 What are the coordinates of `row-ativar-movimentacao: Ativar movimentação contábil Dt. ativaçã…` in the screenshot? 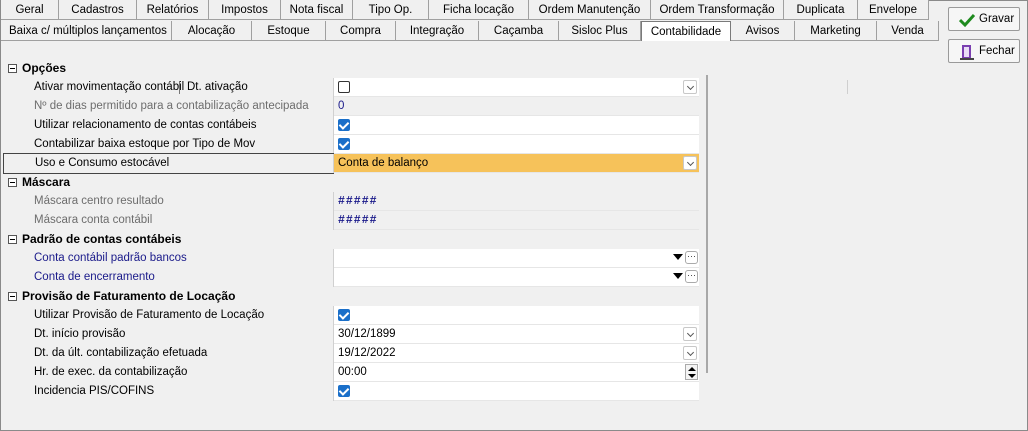 It's located at (425, 87).